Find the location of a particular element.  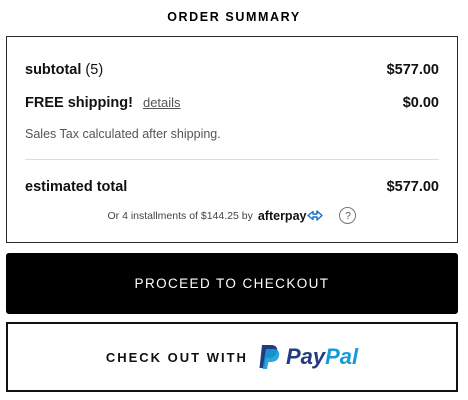

shipping-label-group: FREE shipping! details is located at coordinates (103, 103).